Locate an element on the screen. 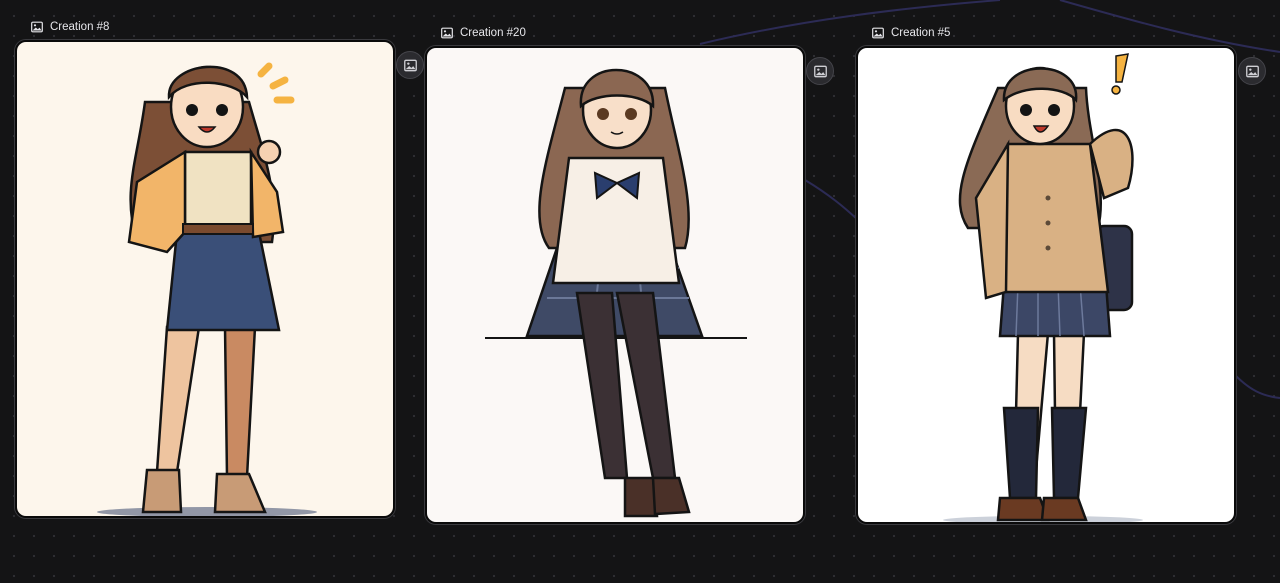 This screenshot has width=1280, height=583. node-title-text: Creation #8 is located at coordinates (80, 27).